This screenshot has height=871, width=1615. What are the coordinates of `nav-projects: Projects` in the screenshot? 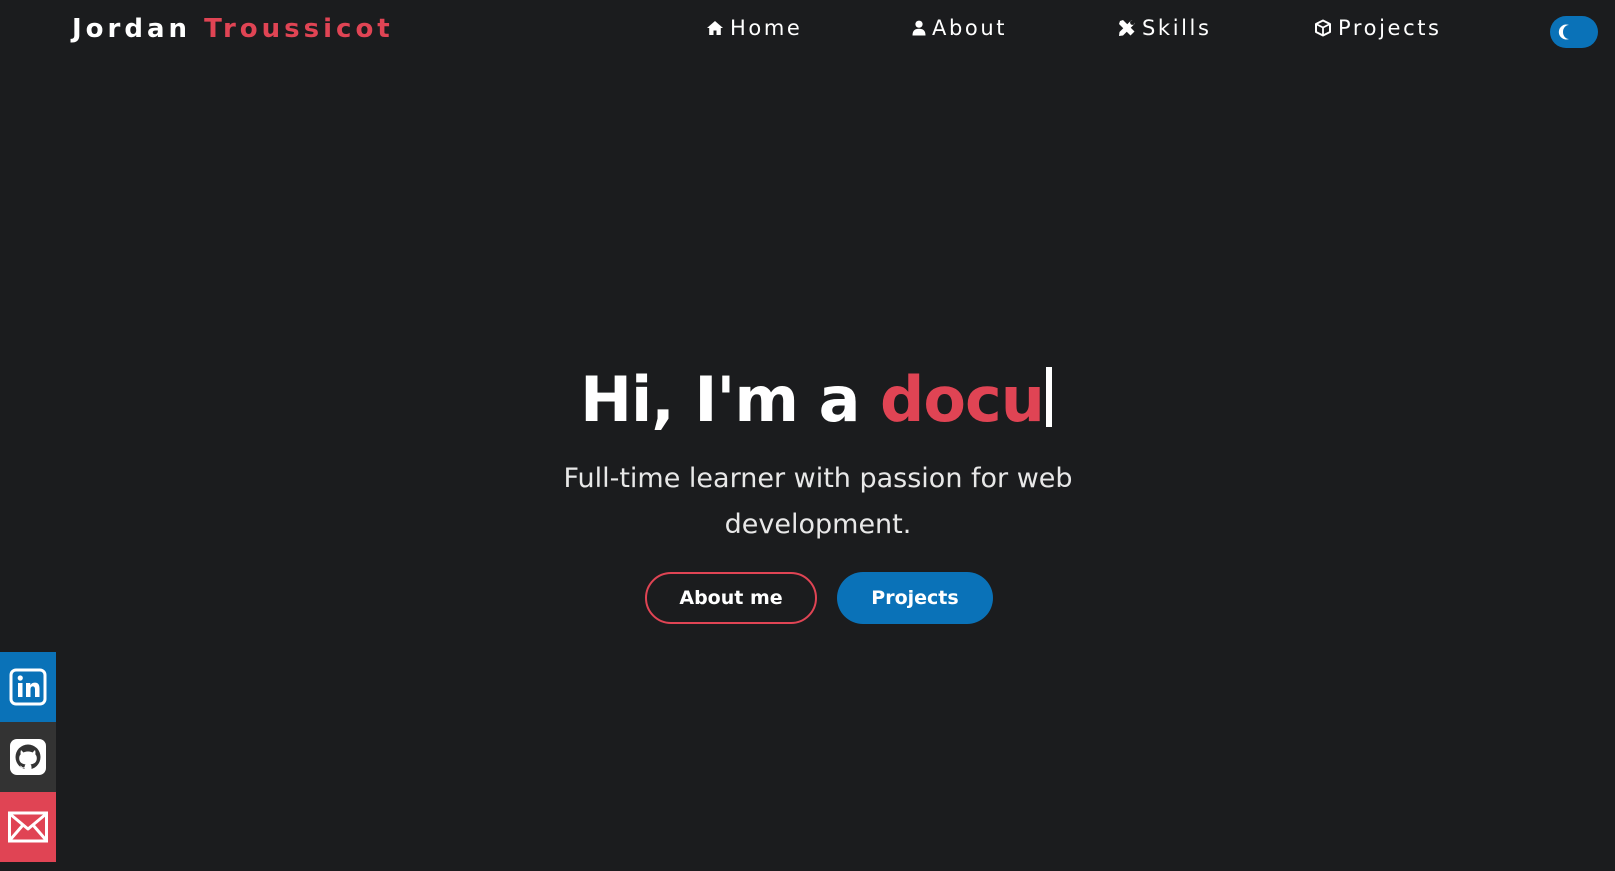 It's located at (1378, 28).